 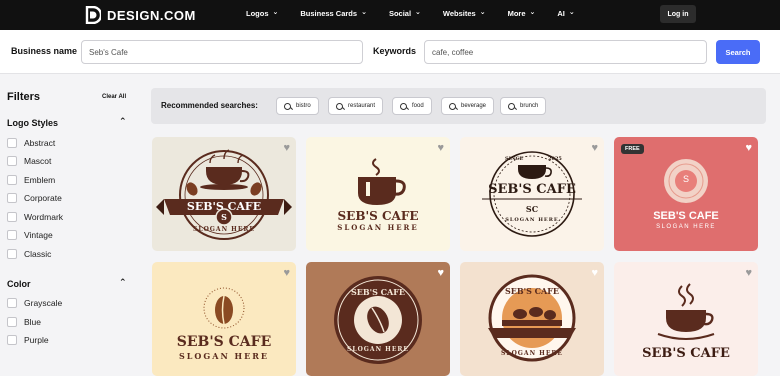 What do you see at coordinates (303, 106) in the screenshot?
I see `chip-label: bistro` at bounding box center [303, 106].